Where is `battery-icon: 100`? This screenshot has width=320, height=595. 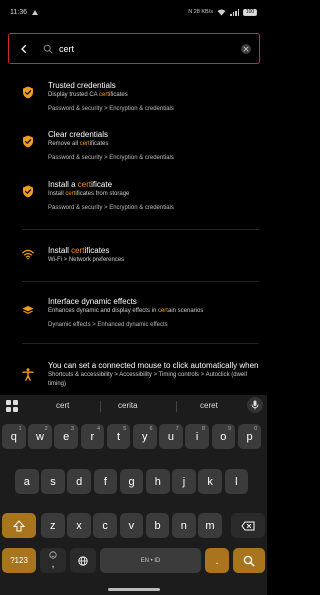
battery-icon: 100 is located at coordinates (250, 12).